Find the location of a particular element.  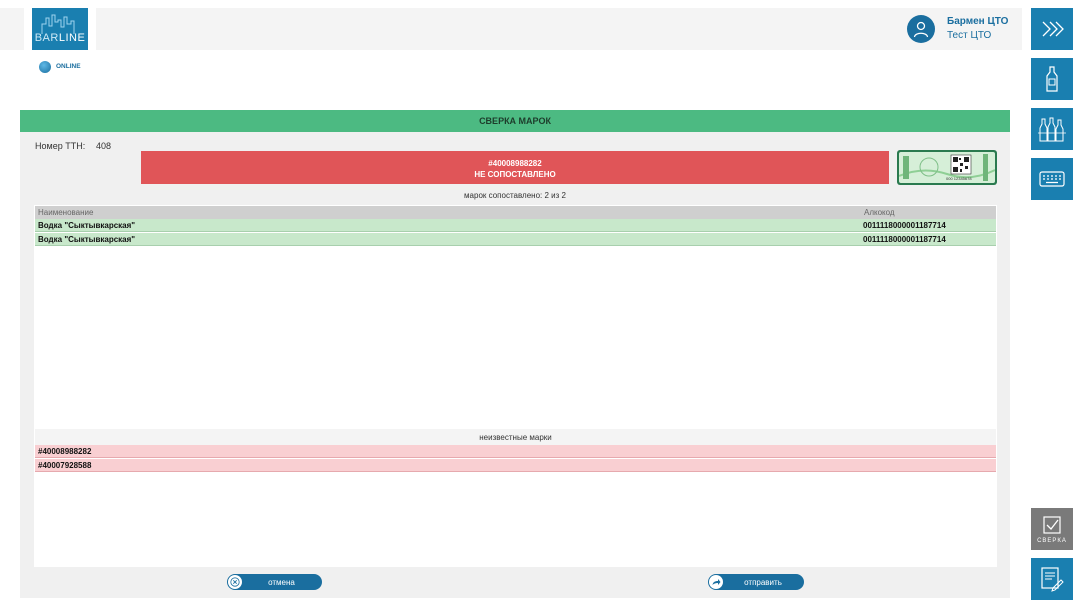

table-header: Наименование Алкокод is located at coordinates (515, 212).